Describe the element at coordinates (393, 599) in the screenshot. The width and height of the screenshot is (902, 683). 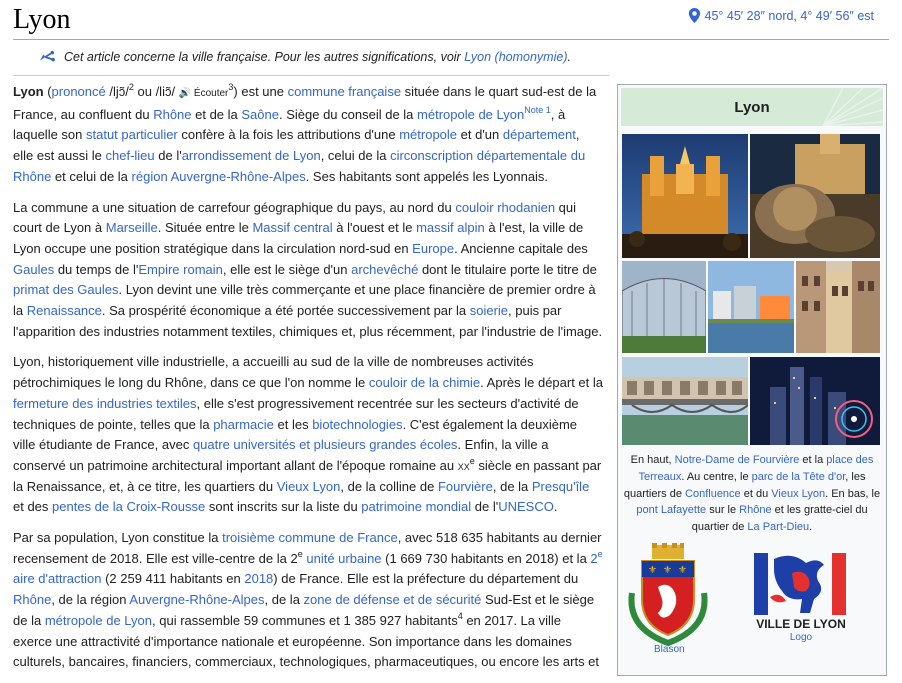
I see `inline-link: zone de défense et de sécurité` at that location.